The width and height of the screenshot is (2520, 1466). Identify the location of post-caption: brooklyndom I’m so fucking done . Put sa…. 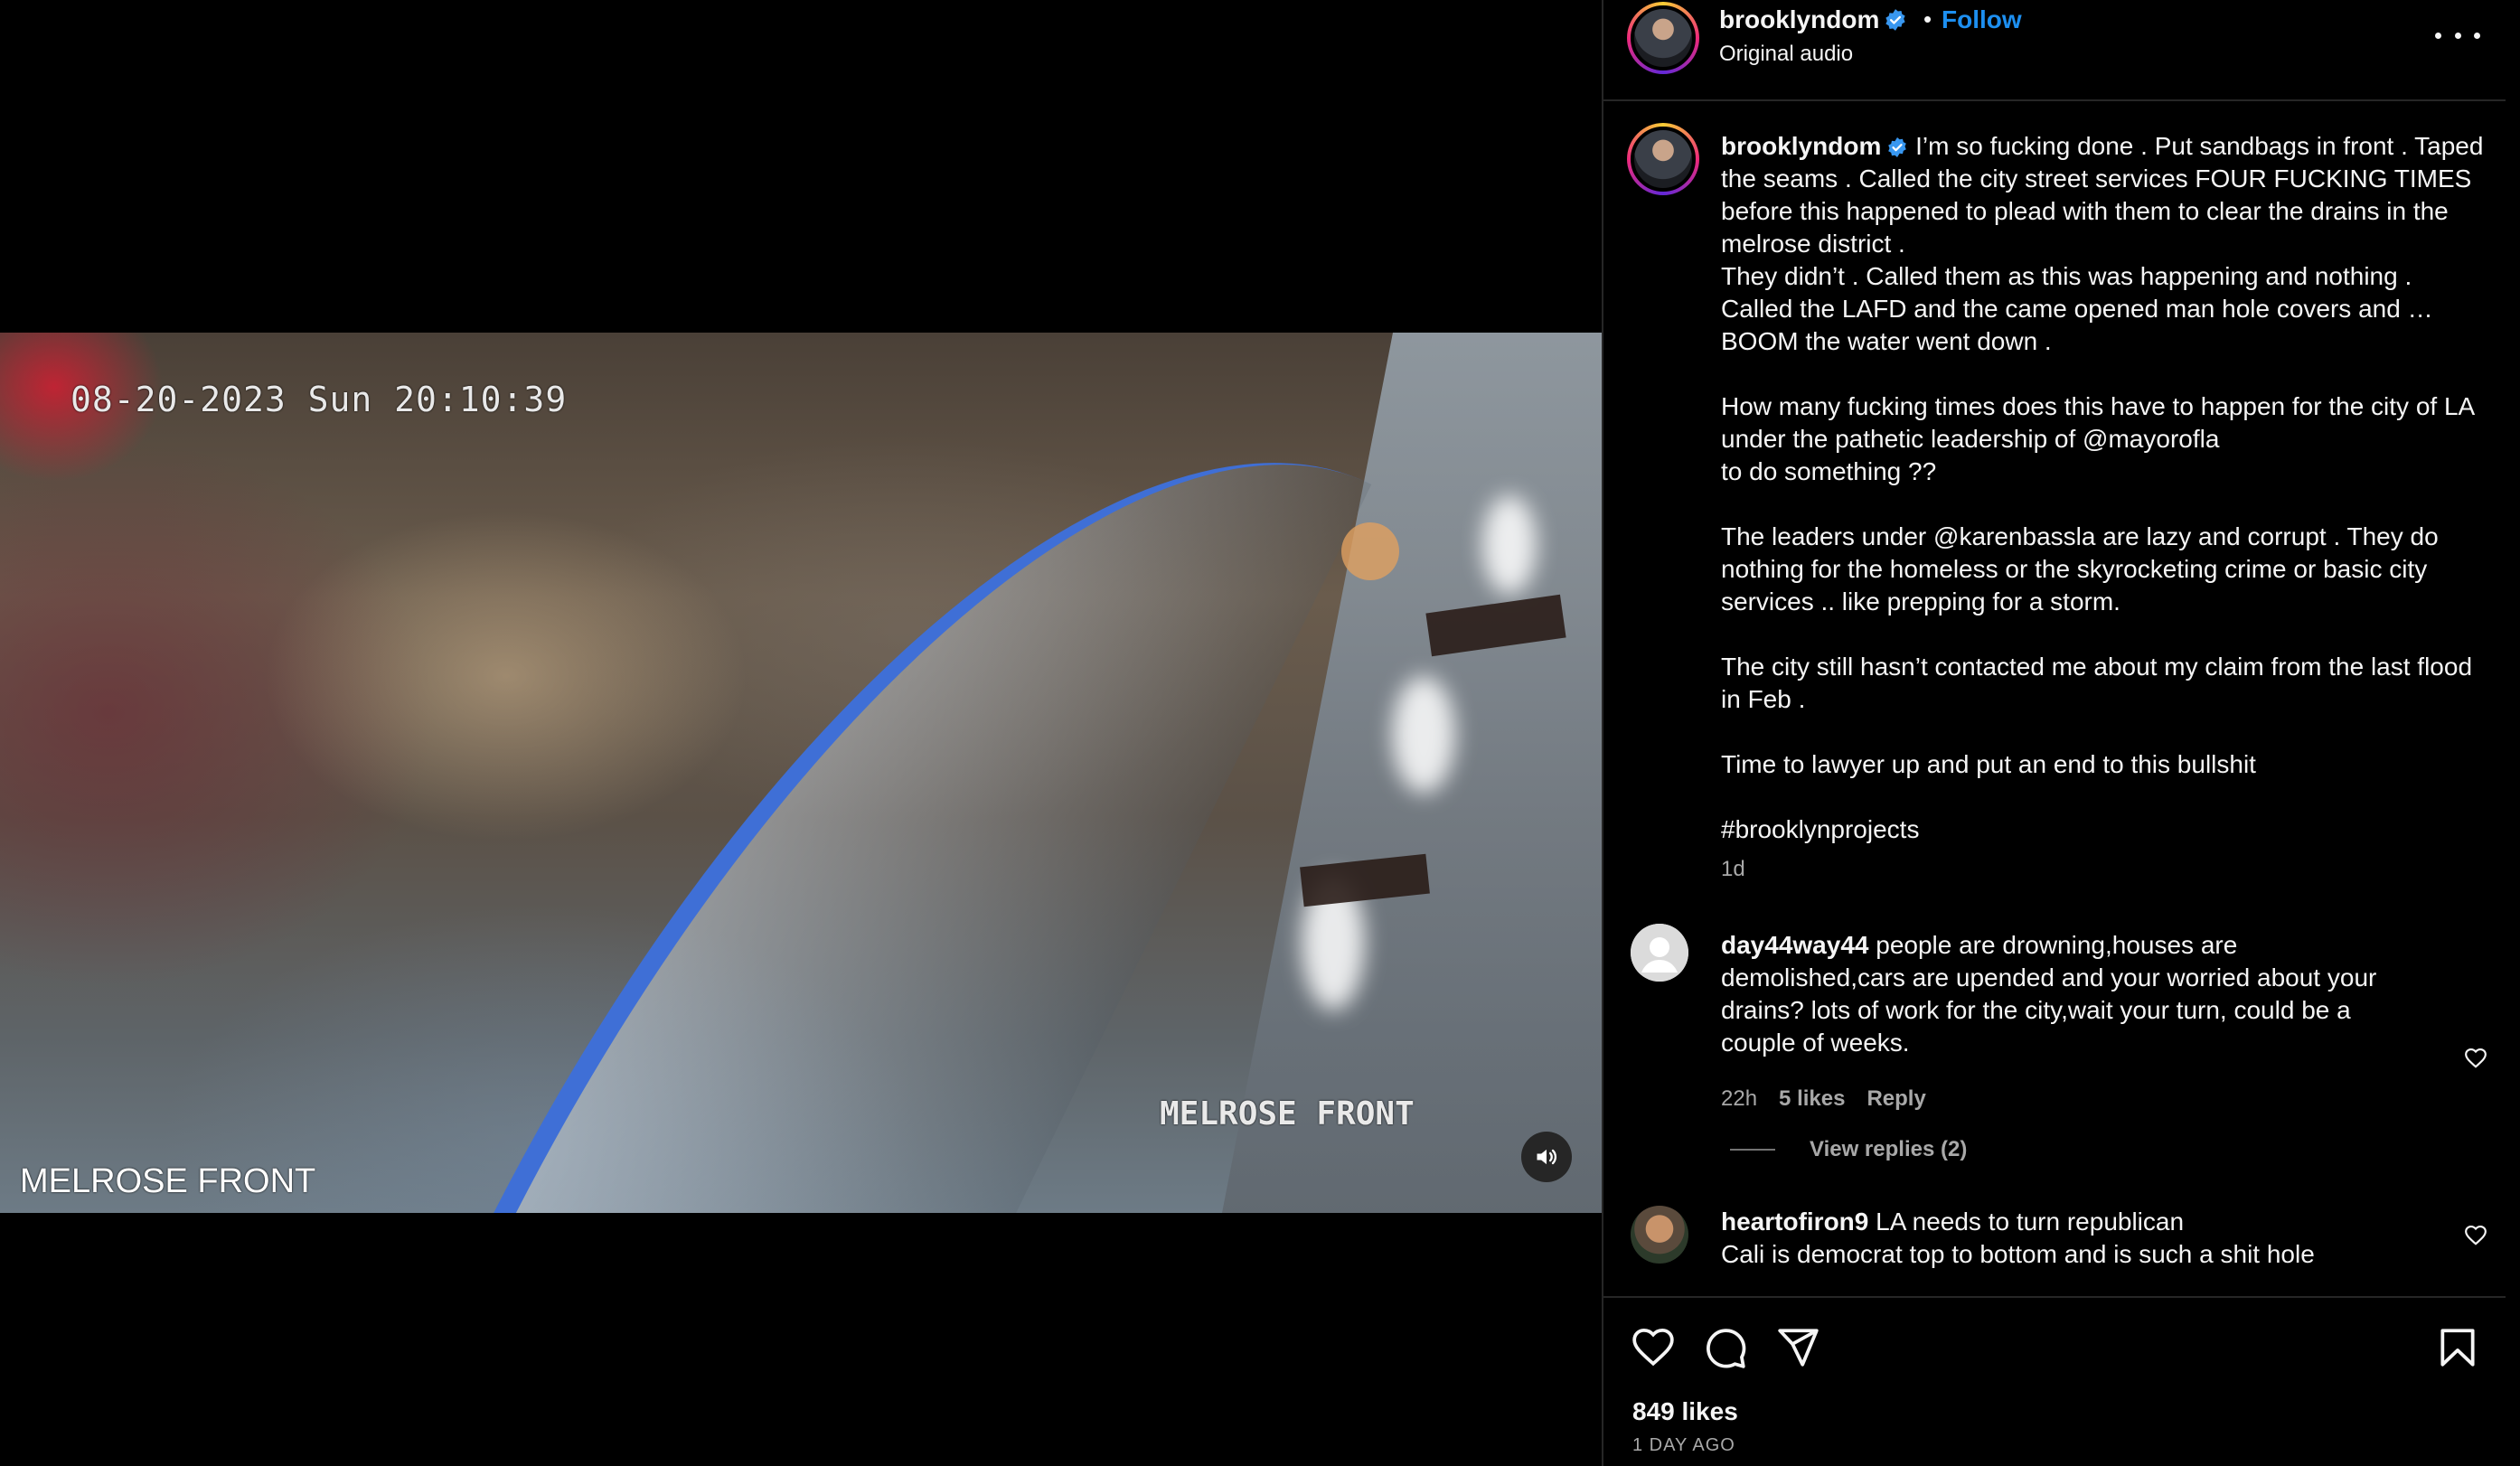
(2105, 488).